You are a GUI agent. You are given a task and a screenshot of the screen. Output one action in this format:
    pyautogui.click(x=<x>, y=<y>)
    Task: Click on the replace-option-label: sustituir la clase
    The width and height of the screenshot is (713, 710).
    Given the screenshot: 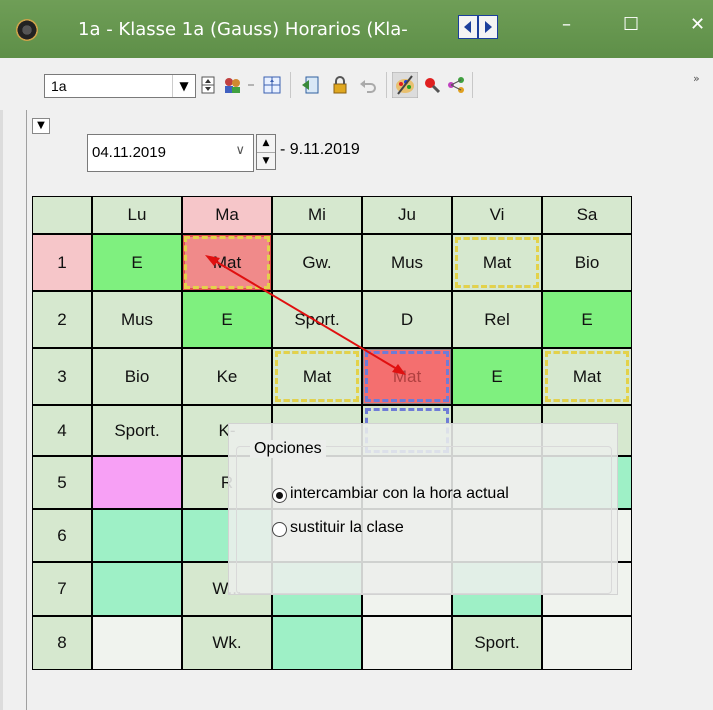 What is the action you would take?
    pyautogui.click(x=347, y=528)
    